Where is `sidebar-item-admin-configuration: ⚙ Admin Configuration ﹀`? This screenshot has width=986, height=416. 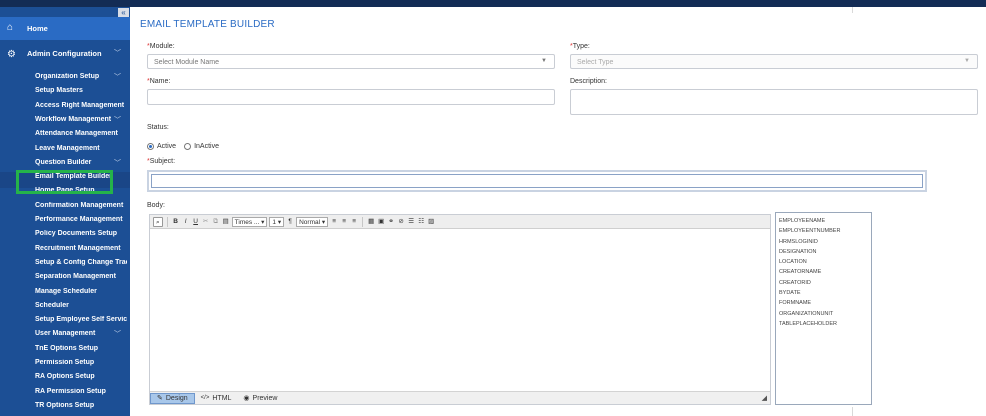
sidebar-item-admin-configuration: ⚙ Admin Configuration ﹀ is located at coordinates (65, 53).